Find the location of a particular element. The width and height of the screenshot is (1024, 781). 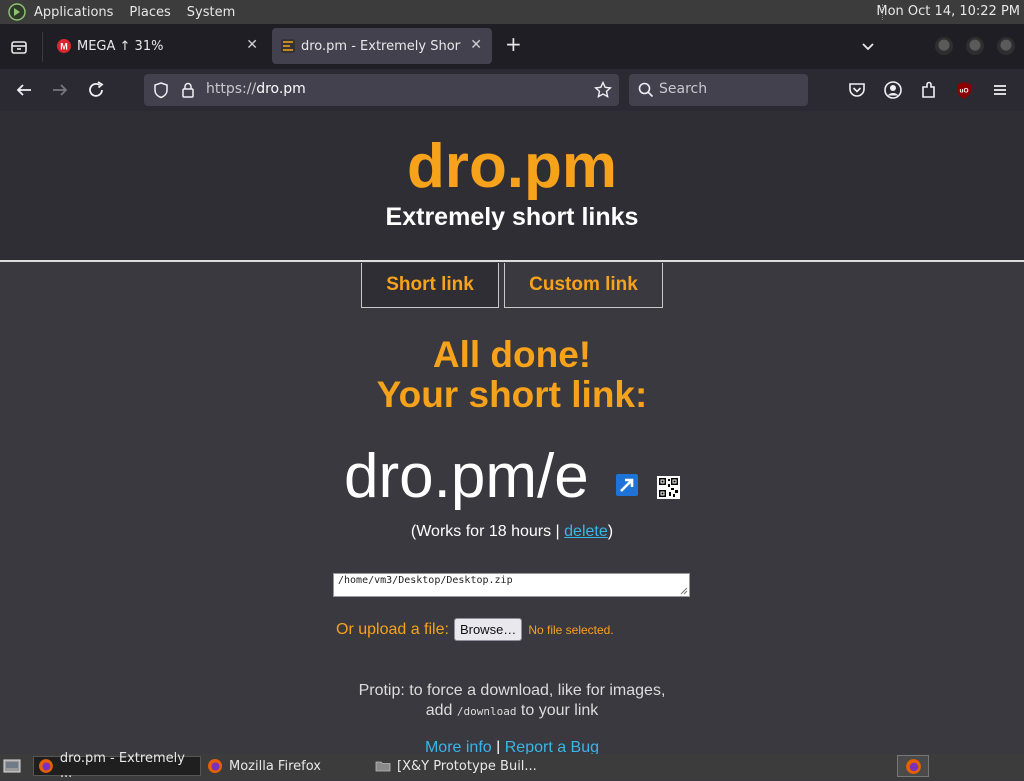

protip-line2: add /download to your link is located at coordinates (512, 711).